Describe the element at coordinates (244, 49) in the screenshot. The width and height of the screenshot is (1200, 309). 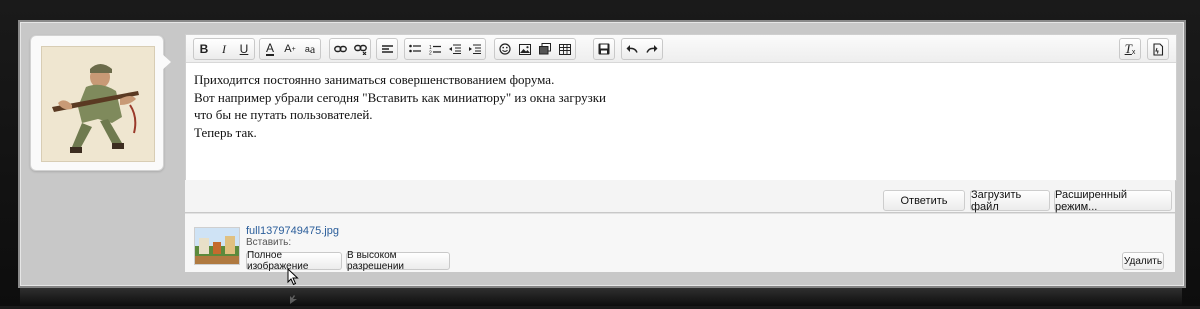
I see `underline-icon: U` at that location.